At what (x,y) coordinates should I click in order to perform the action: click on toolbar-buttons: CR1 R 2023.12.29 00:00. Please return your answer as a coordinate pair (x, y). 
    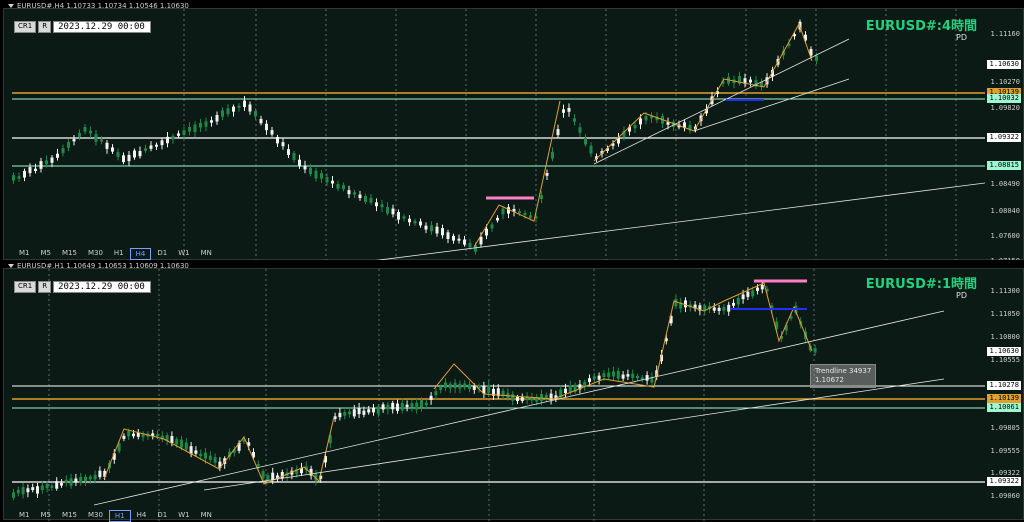
    Looking at the image, I should click on (83, 287).